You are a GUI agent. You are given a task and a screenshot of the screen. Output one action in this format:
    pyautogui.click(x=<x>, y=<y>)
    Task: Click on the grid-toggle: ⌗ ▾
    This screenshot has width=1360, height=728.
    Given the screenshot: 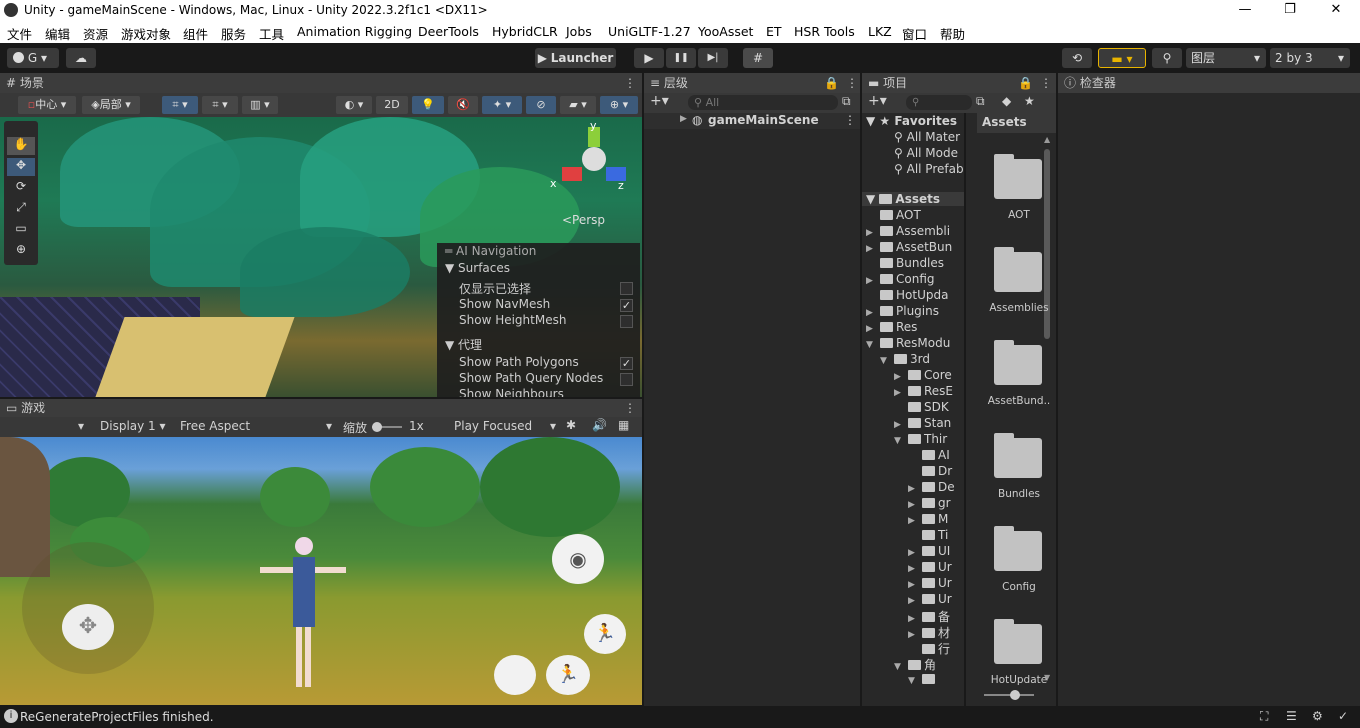 What is the action you would take?
    pyautogui.click(x=180, y=105)
    